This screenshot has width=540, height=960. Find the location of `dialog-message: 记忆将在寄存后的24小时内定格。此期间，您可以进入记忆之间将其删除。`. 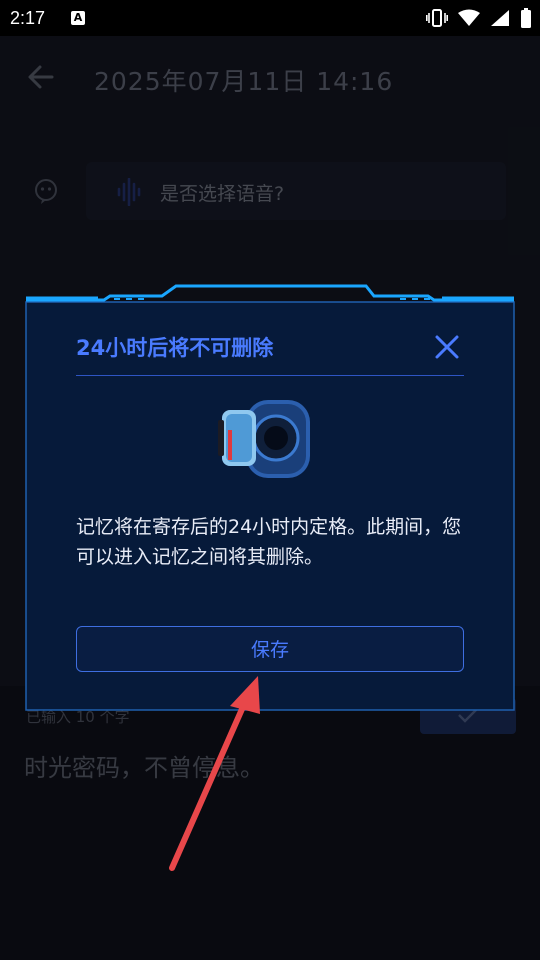

dialog-message: 记忆将在寄存后的24小时内定格。此期间，您可以进入记忆之间将其删除。 is located at coordinates (269, 542).